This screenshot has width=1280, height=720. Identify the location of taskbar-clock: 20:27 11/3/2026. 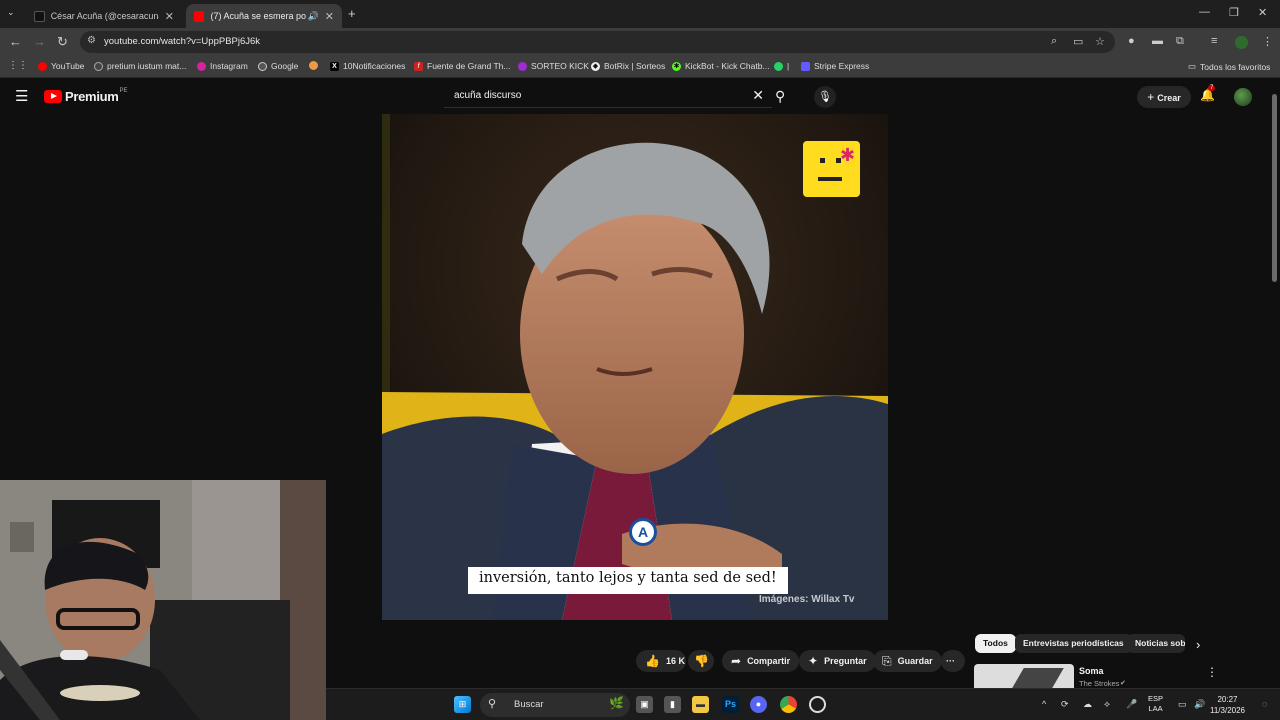
(1227, 705).